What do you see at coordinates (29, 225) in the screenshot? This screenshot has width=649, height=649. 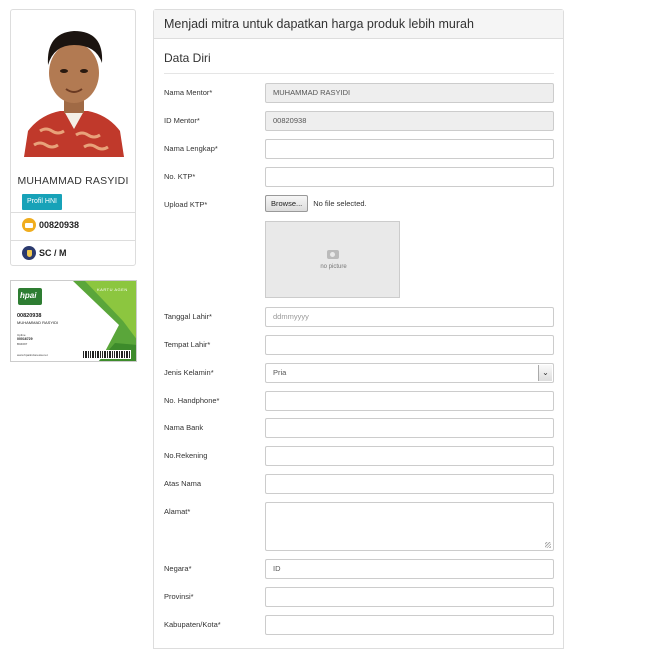 I see `mail-icon` at bounding box center [29, 225].